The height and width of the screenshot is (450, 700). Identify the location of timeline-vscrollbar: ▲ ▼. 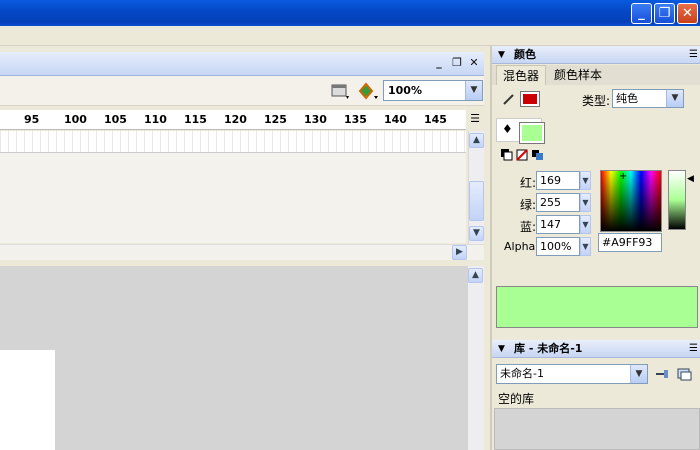
(476, 187).